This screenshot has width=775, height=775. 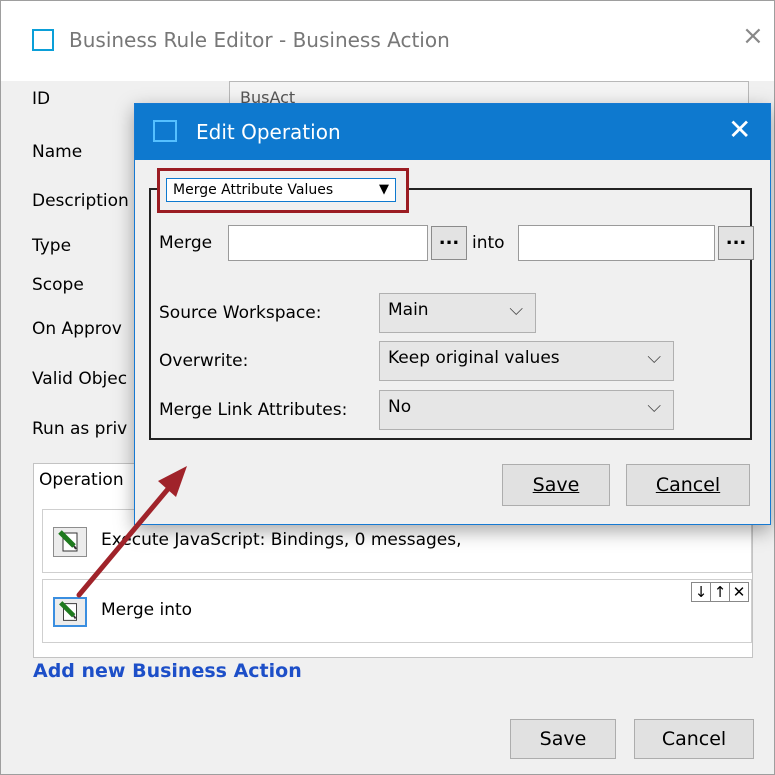 I want to click on overwrite-select: Keep original values ⌵, so click(x=526, y=361).